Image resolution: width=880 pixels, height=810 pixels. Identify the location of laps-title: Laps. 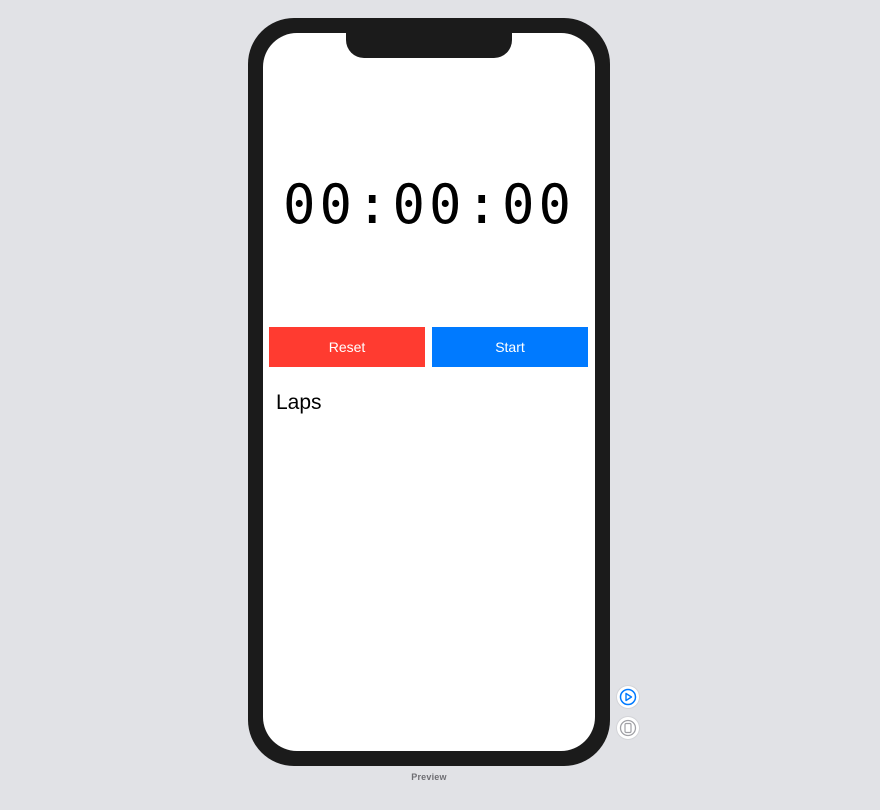
(299, 402).